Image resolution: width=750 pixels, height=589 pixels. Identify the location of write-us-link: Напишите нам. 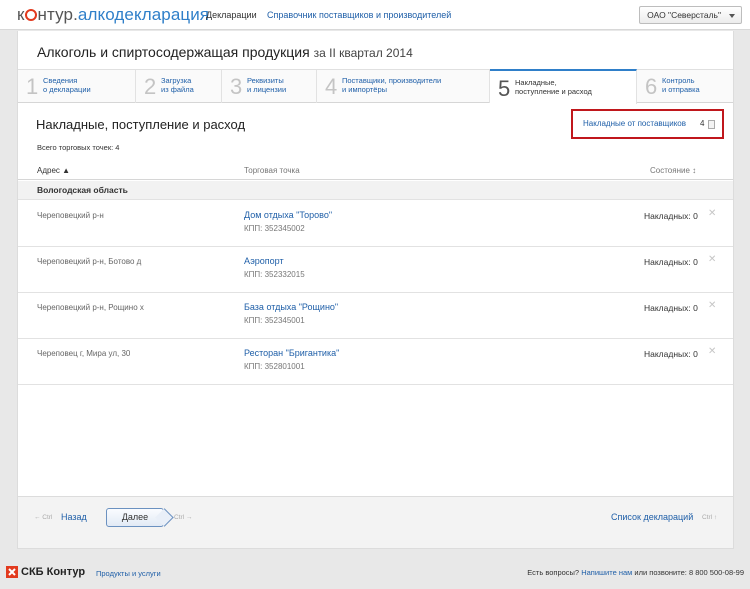
(606, 572).